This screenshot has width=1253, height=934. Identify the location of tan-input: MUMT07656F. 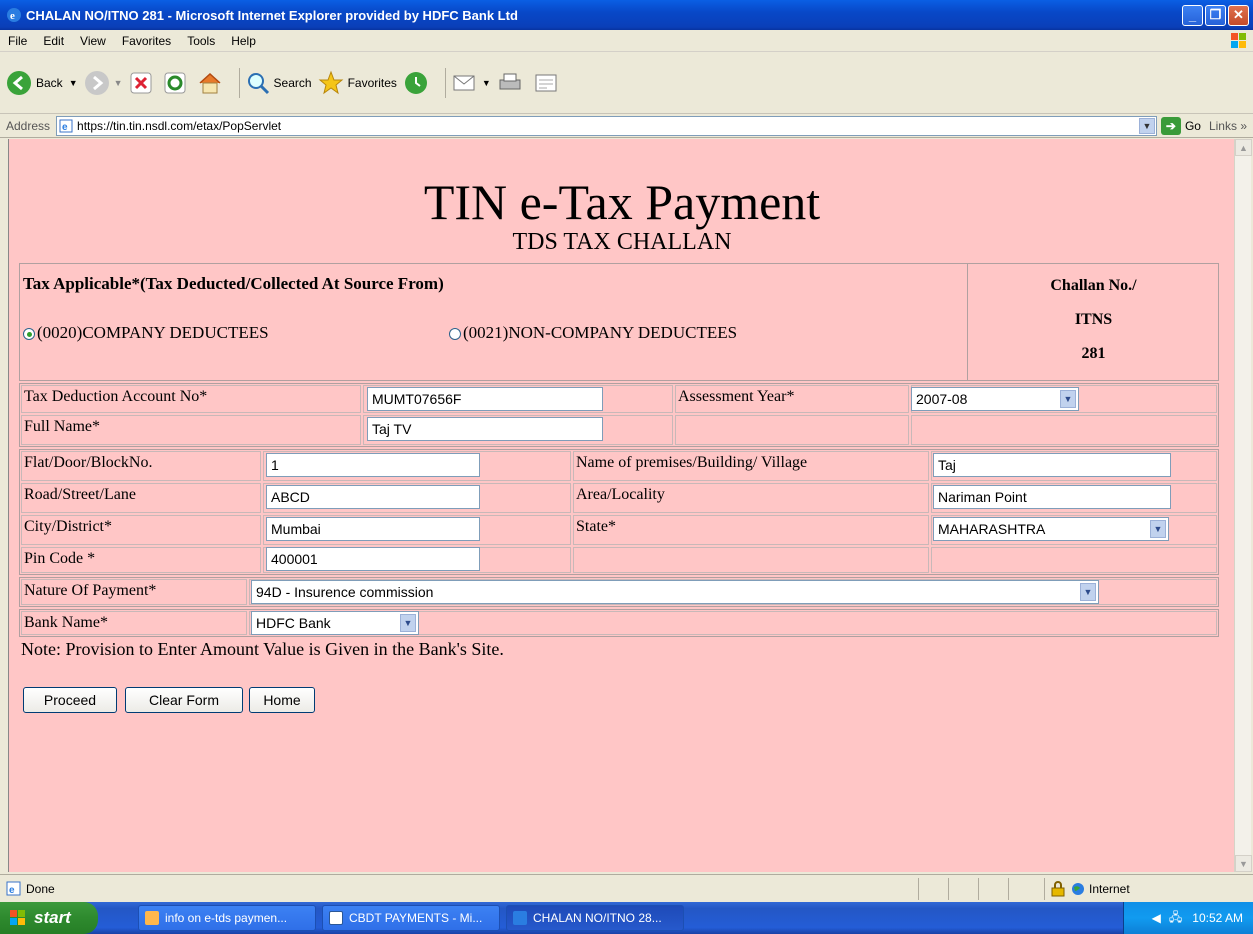
(485, 399).